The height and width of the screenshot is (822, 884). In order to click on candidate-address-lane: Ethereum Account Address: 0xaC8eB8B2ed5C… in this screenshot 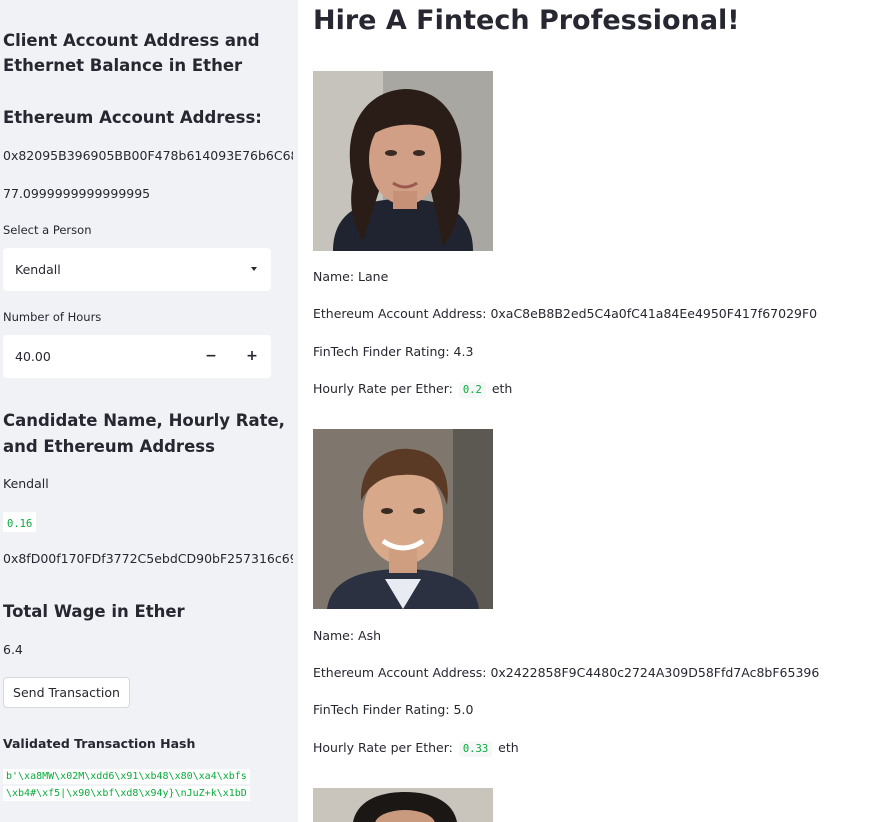, I will do `click(565, 313)`.